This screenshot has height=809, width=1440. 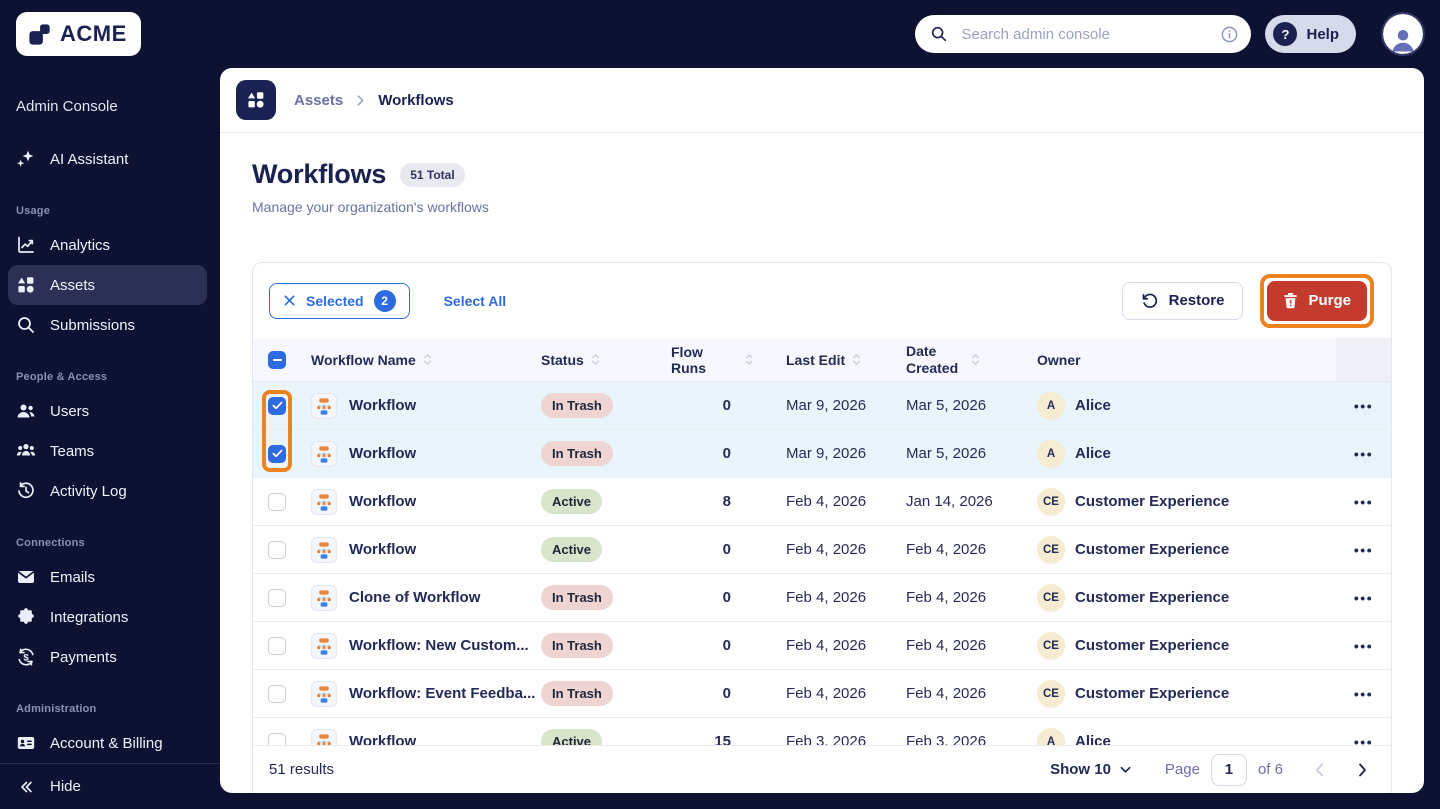 What do you see at coordinates (78, 34) in the screenshot?
I see `acme-logo: ACME` at bounding box center [78, 34].